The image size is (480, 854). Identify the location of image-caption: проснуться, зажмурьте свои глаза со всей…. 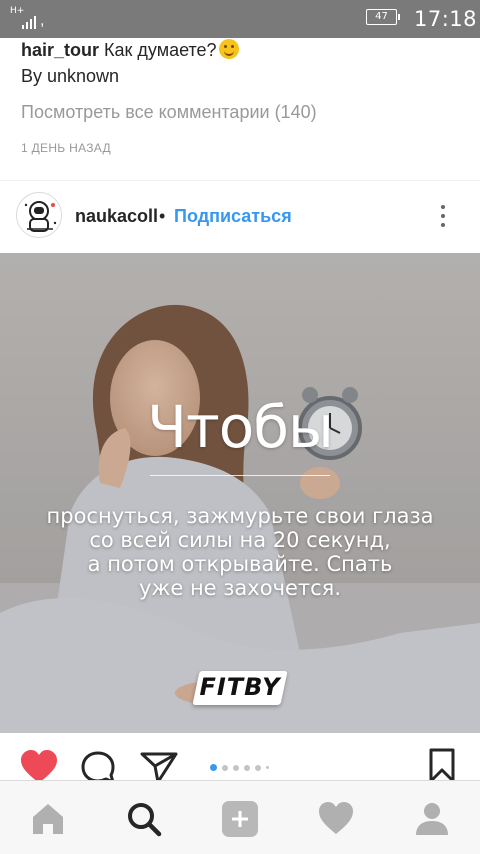
(240, 552).